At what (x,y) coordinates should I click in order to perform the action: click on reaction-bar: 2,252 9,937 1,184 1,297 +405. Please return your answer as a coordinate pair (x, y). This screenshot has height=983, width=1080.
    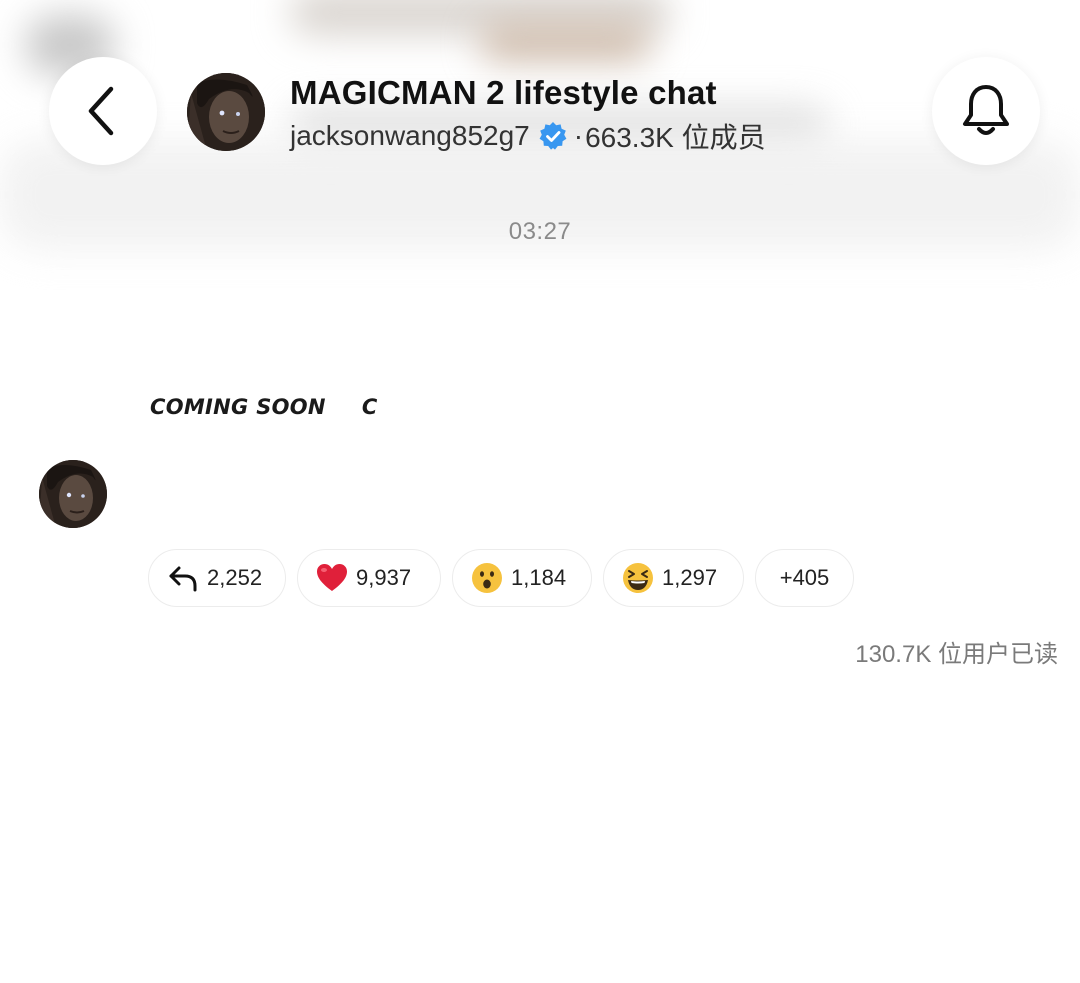
    Looking at the image, I should click on (501, 578).